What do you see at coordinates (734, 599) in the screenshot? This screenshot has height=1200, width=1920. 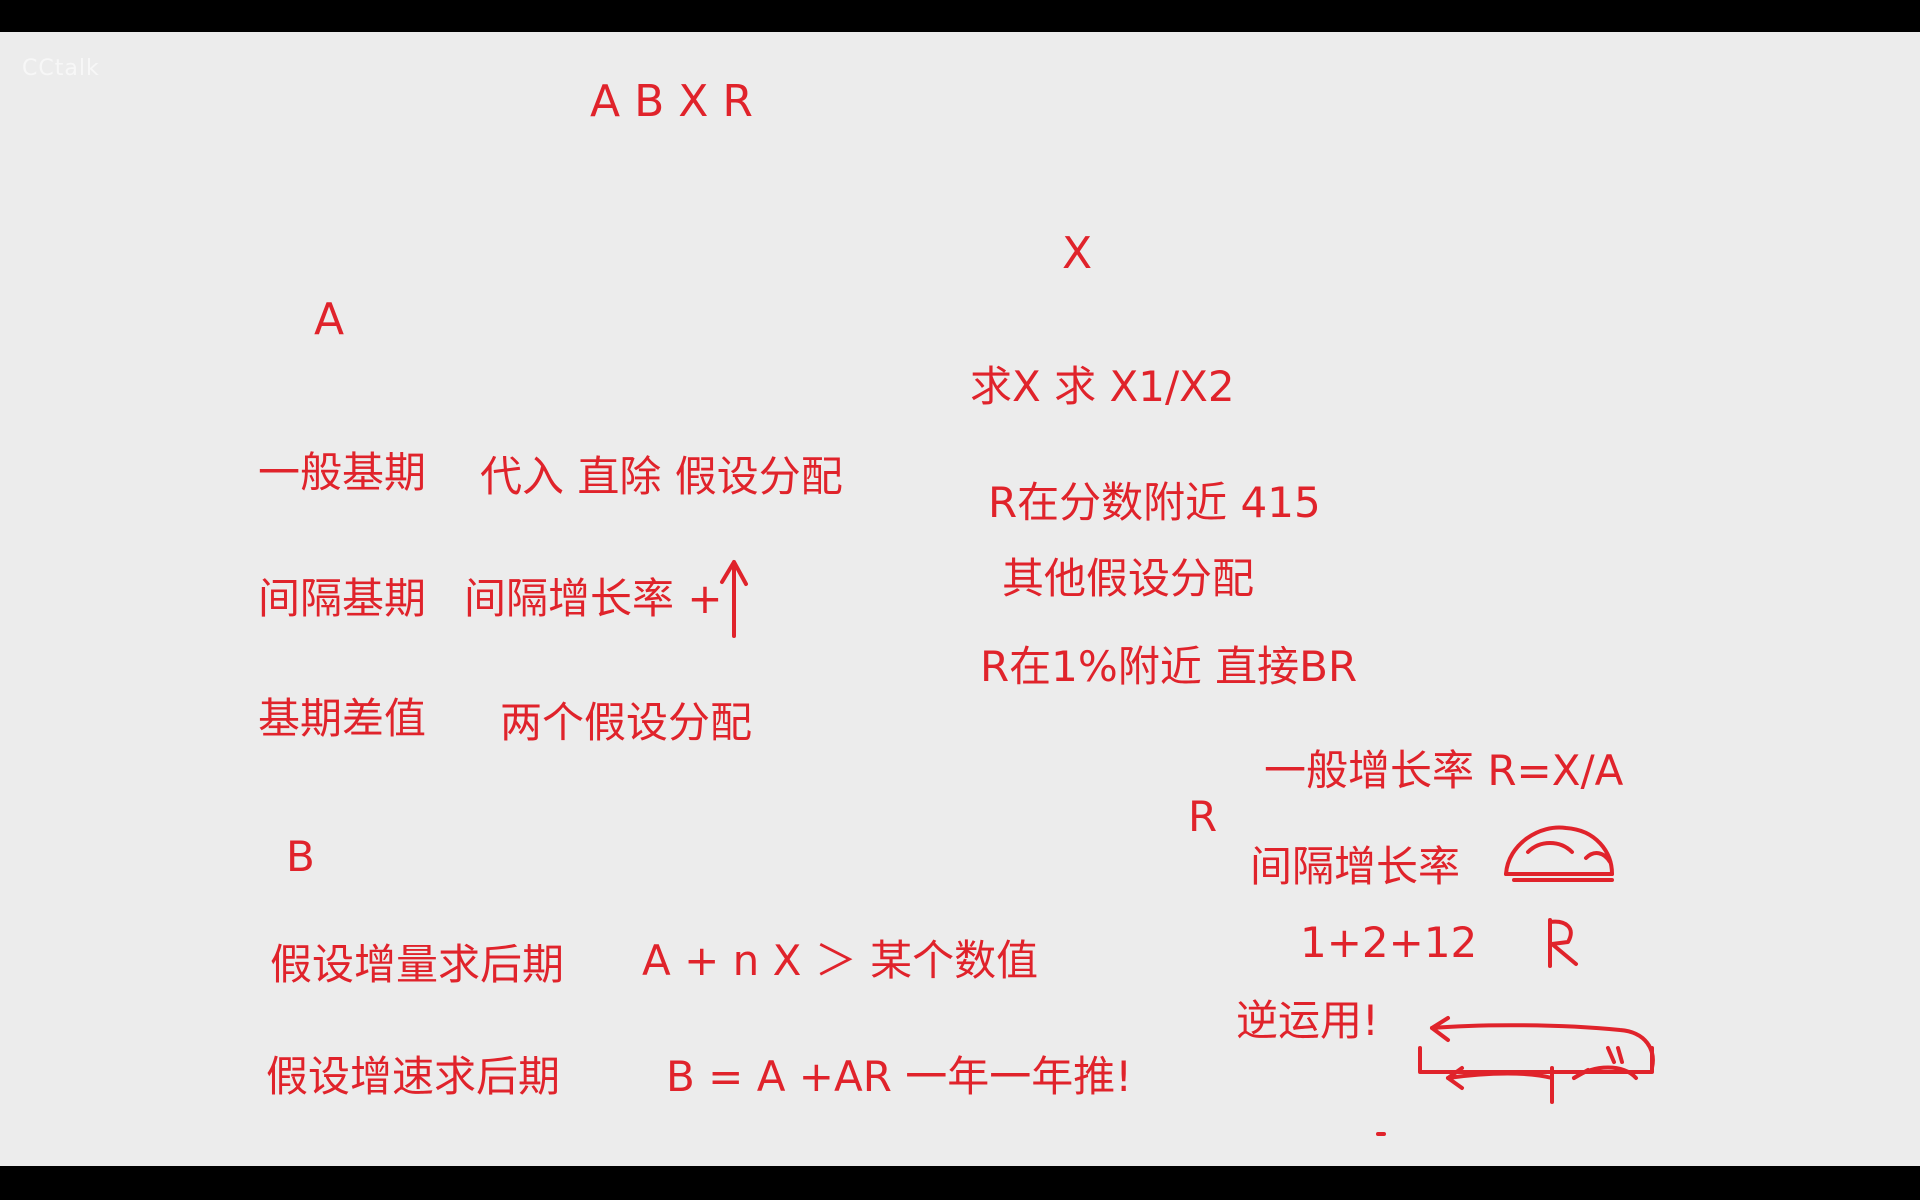 I see `up-arrow-icon` at bounding box center [734, 599].